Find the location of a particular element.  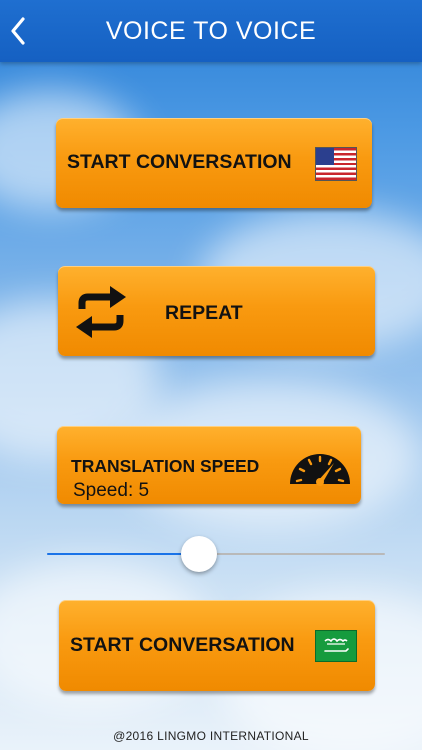

speed-slider is located at coordinates (216, 554).